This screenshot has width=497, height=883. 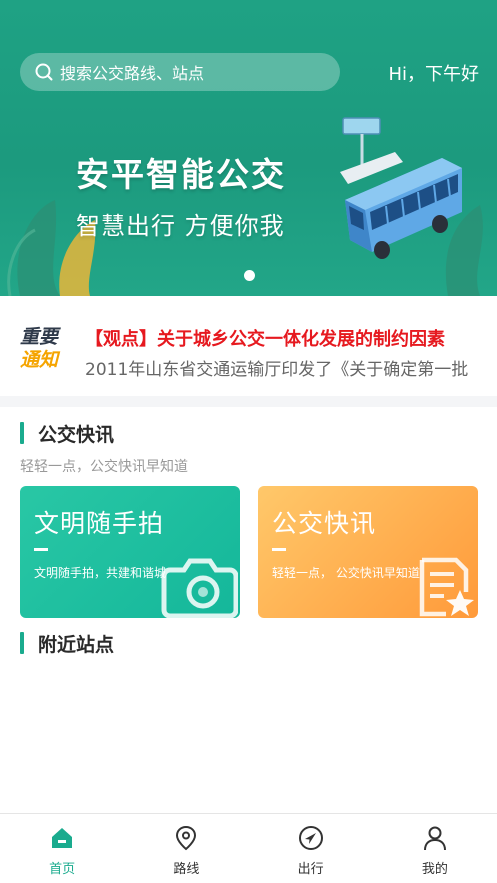 What do you see at coordinates (100, 573) in the screenshot?
I see `card-desc: 文明随手拍，共建和谐城` at bounding box center [100, 573].